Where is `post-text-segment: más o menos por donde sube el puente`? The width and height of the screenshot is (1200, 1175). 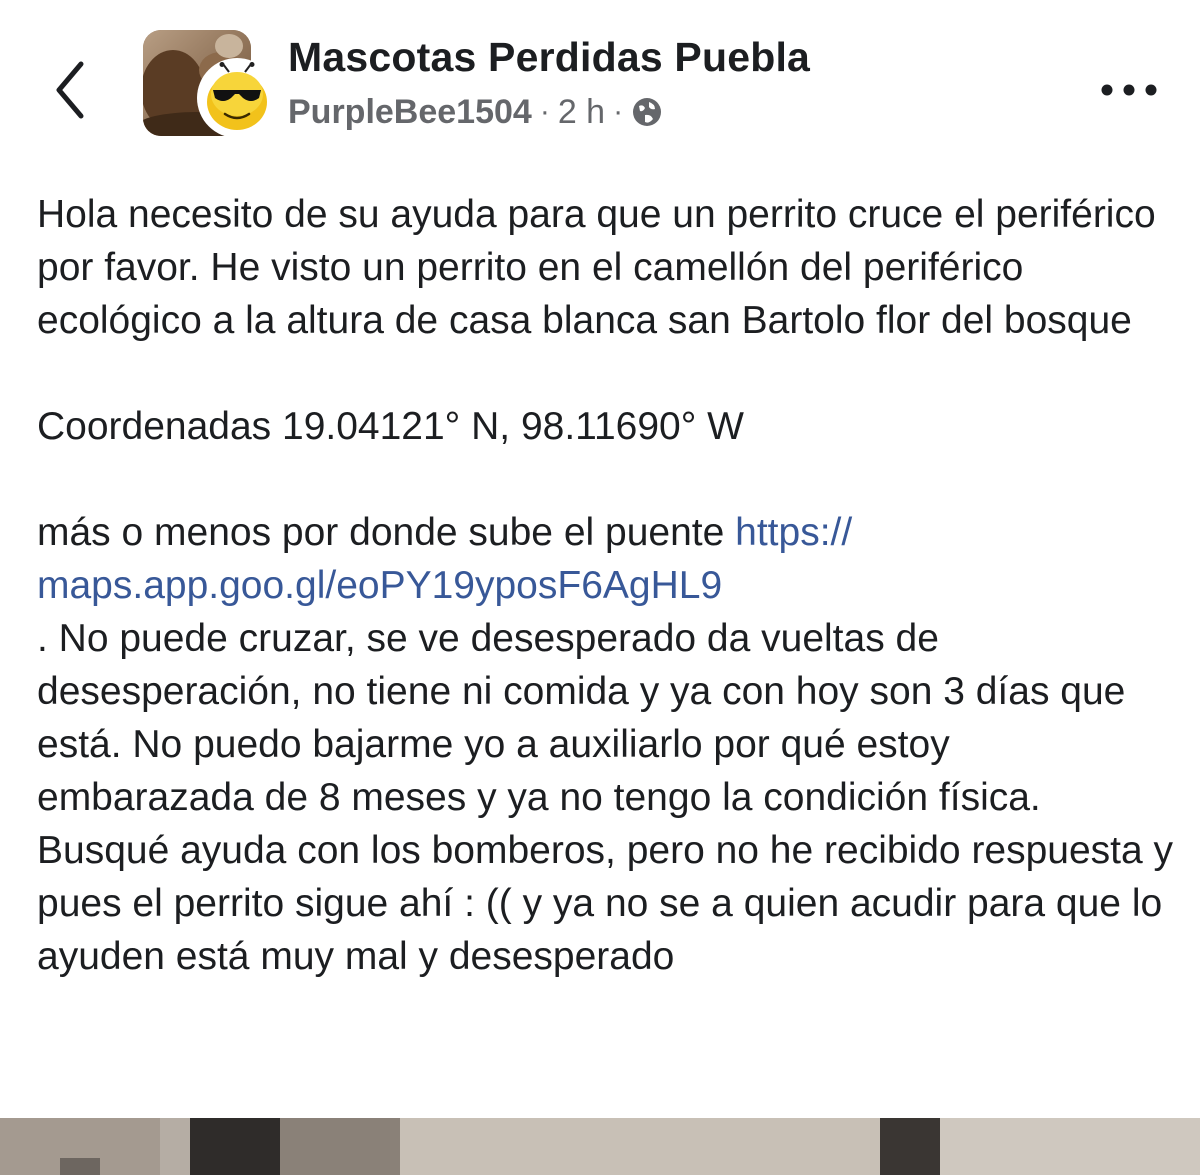
post-text-segment: más o menos por donde sube el puente is located at coordinates (386, 532).